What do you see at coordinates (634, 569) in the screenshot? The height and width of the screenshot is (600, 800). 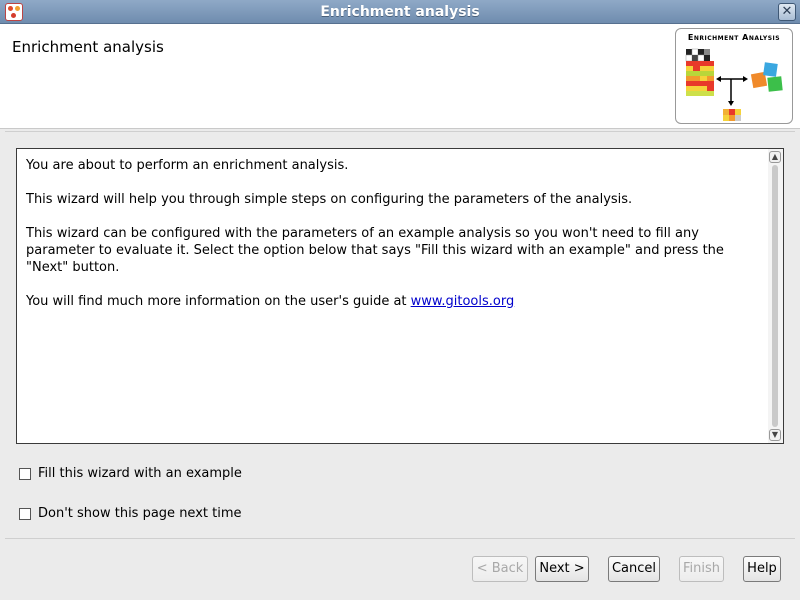 I see `cancel-button: Cancel` at bounding box center [634, 569].